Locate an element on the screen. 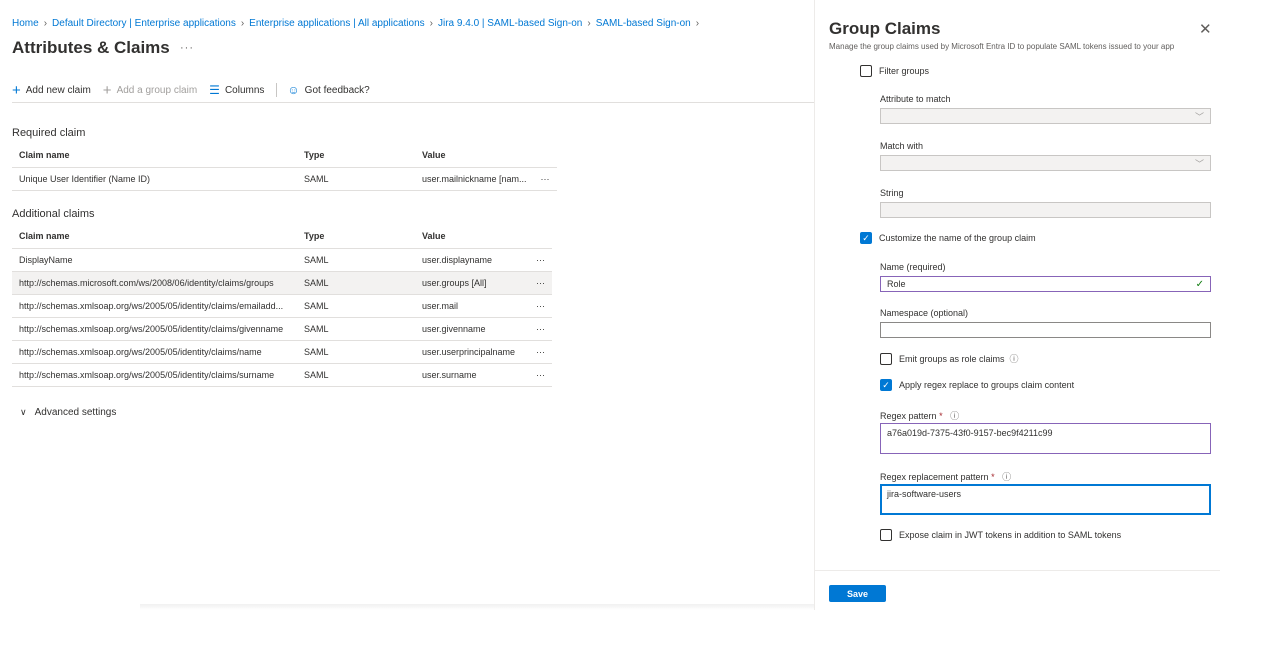 This screenshot has height=650, width=1262. columns-label: Columns is located at coordinates (244, 90).